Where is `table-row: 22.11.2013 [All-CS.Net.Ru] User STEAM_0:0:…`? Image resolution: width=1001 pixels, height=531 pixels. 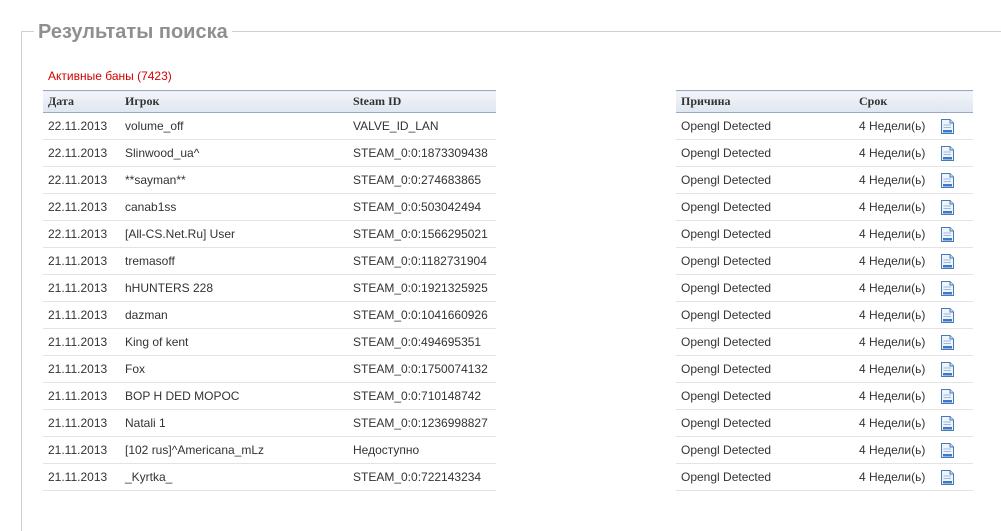
table-row: 22.11.2013 [All-CS.Net.Ru] User STEAM_0:0:… is located at coordinates (269, 234).